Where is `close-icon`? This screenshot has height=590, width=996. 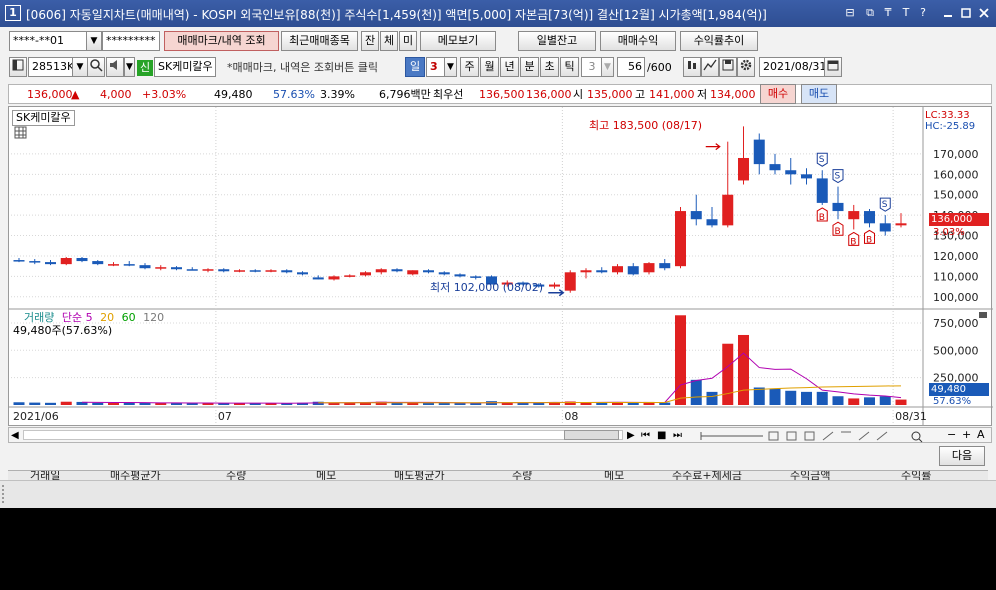
close-icon is located at coordinates (984, 13).